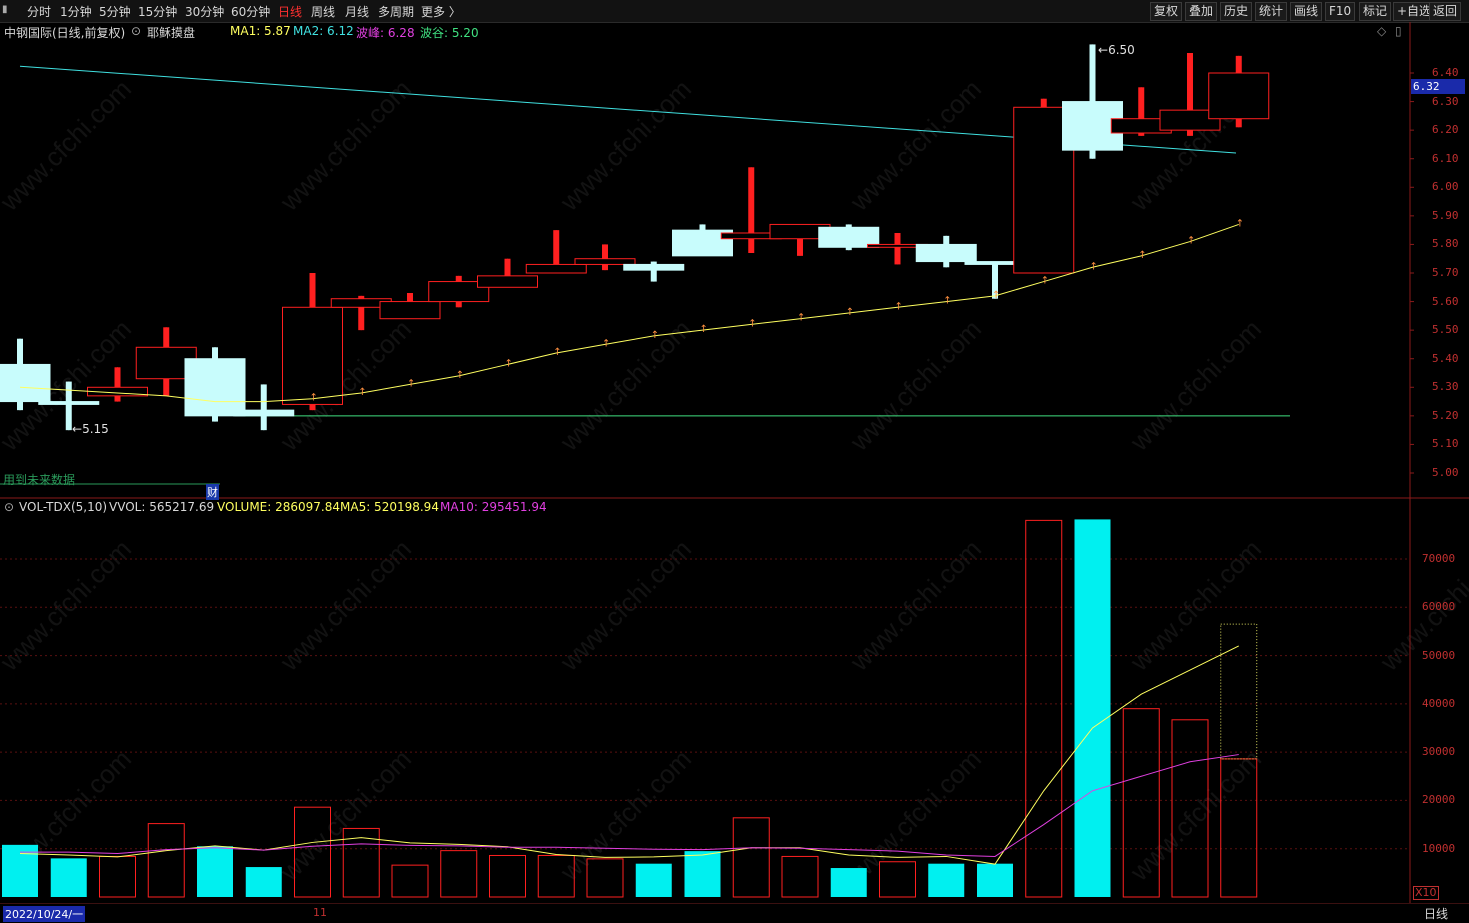 This screenshot has height=923, width=1469. What do you see at coordinates (493, 507) in the screenshot?
I see `vol-ma10-value: MA10: 295451.94` at bounding box center [493, 507].